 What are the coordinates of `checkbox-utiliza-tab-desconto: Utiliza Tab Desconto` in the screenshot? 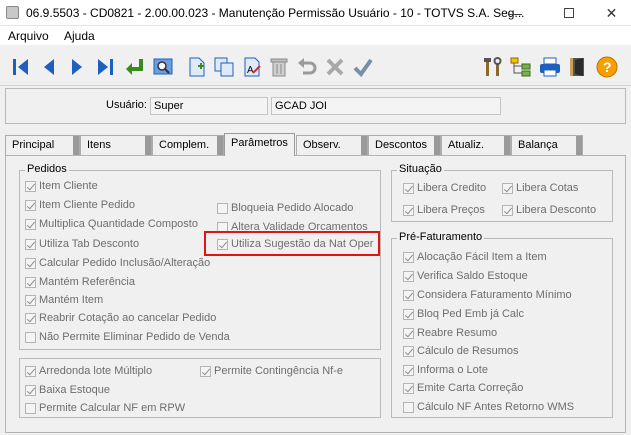 It's located at (82, 244).